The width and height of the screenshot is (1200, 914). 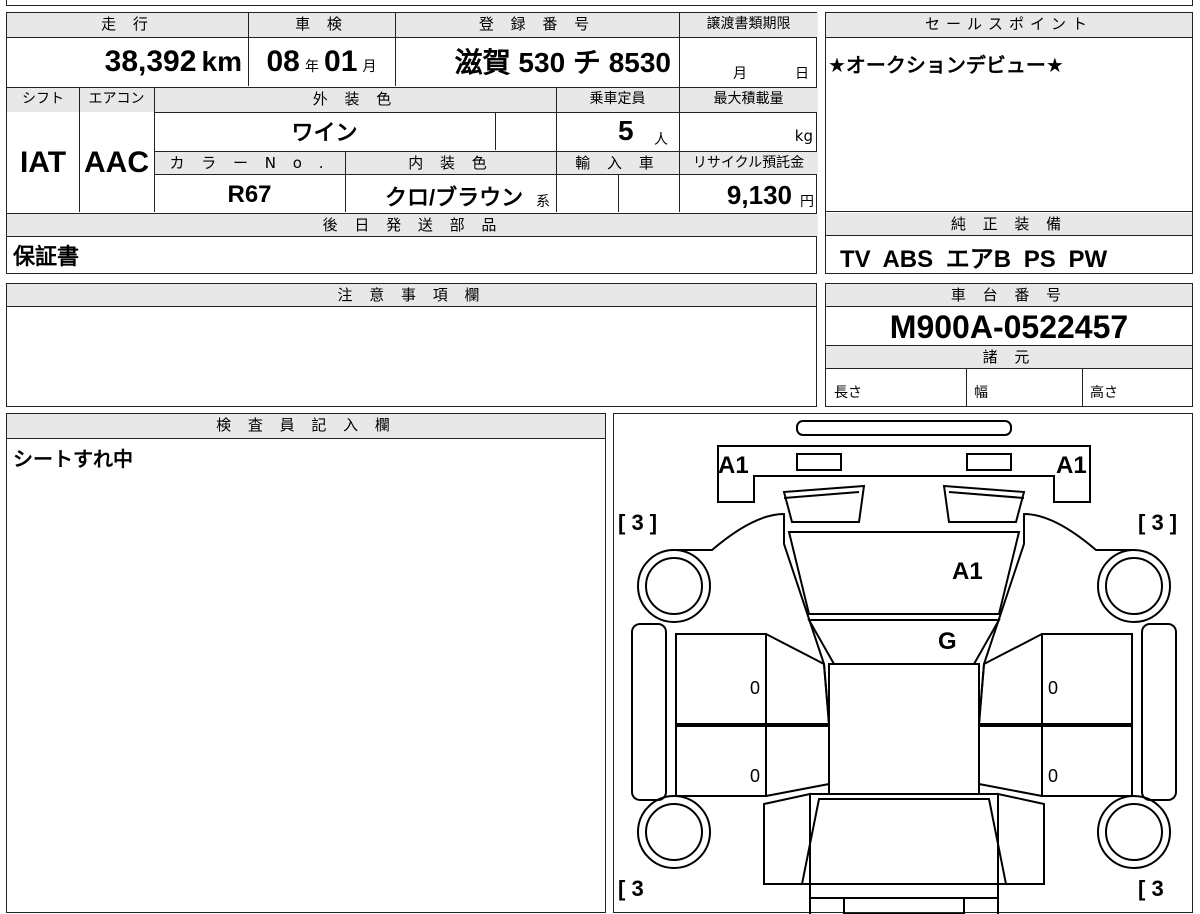 I want to click on label-right-rear: [ 3, so click(x=1151, y=888).